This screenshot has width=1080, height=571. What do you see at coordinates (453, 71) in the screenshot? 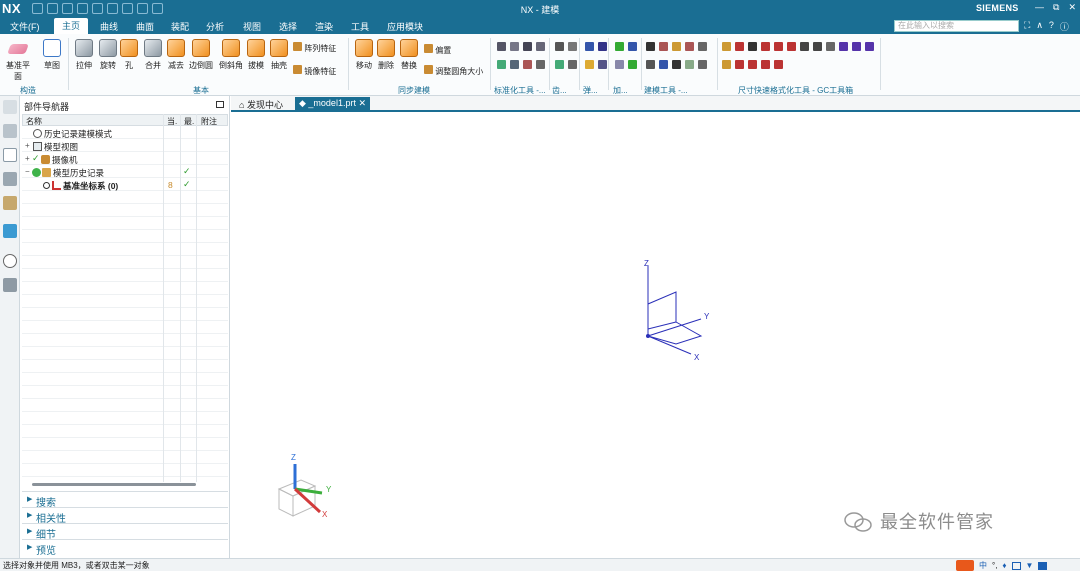
I see `resize-blend-button: 调整圆角大小` at bounding box center [453, 71].